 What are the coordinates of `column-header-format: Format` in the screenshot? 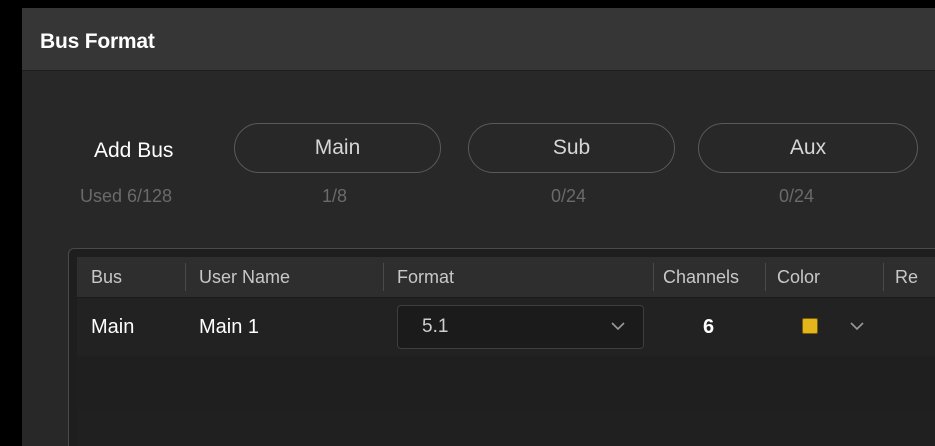 It's located at (425, 277).